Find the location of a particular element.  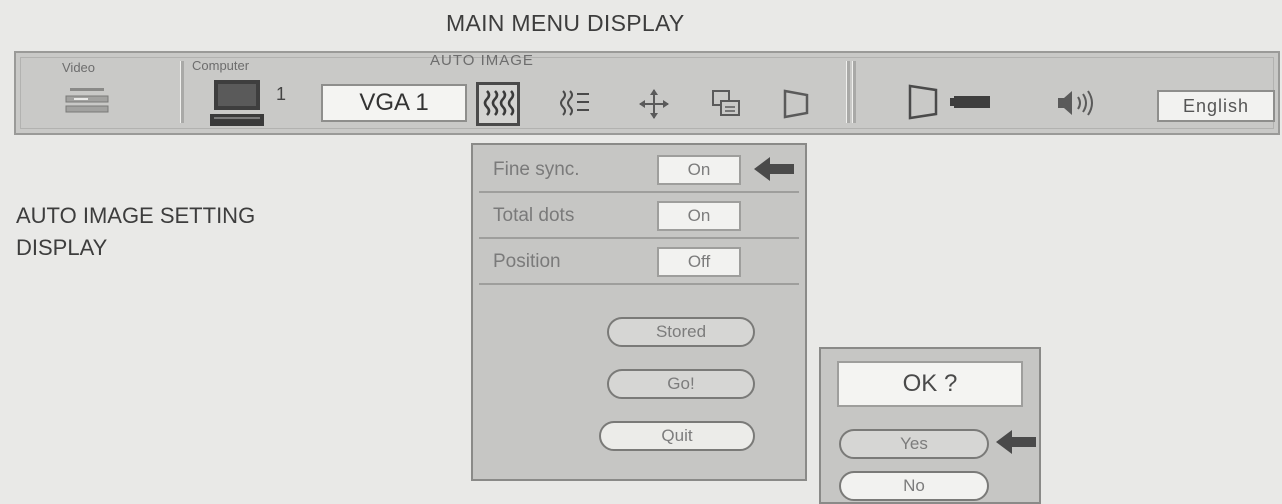

input-source-box: VGA 1 is located at coordinates (394, 103).